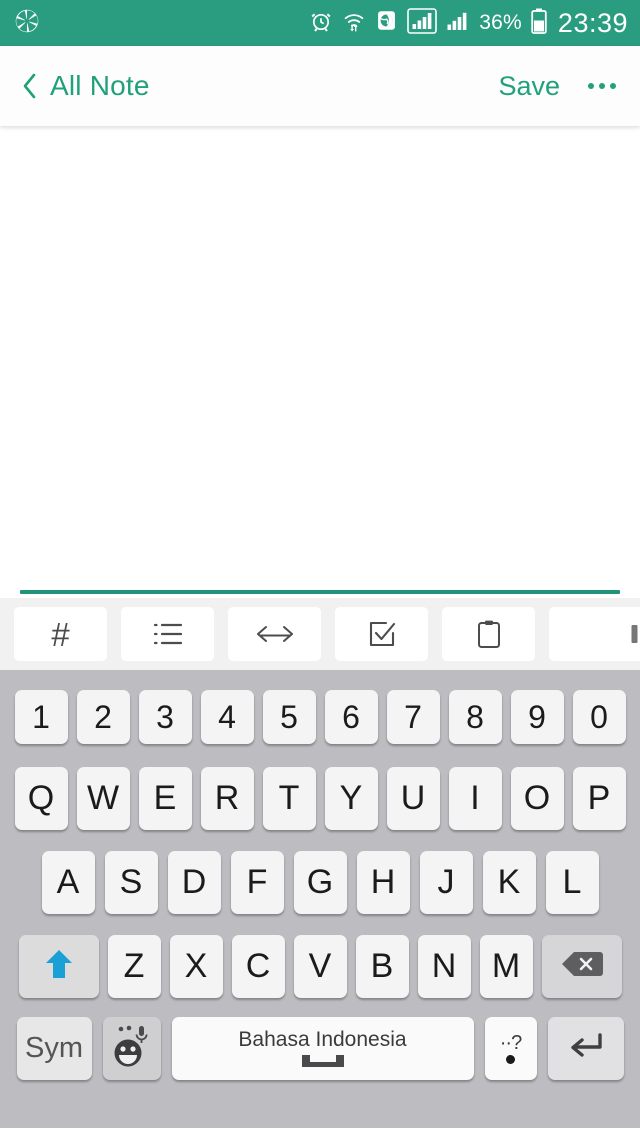 Image resolution: width=640 pixels, height=1138 pixels. I want to click on format-toolbar: #, so click(320, 634).